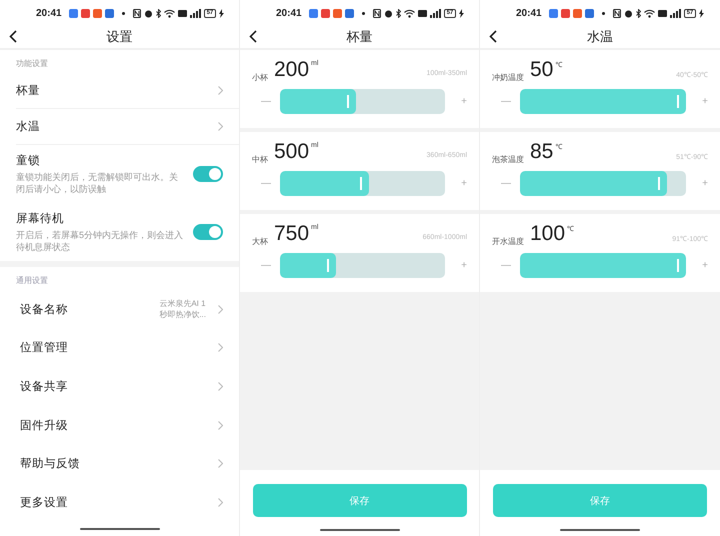 The height and width of the screenshot is (536, 720). I want to click on page-title: 设置, so click(119, 37).